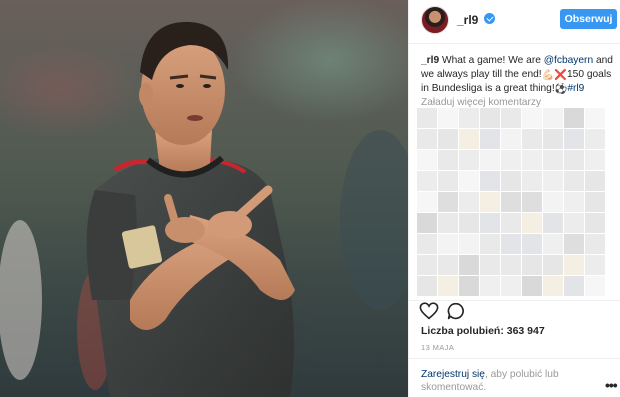 Image resolution: width=620 pixels, height=397 pixels. Describe the element at coordinates (611, 385) in the screenshot. I see `more-options-icon: •••` at that location.